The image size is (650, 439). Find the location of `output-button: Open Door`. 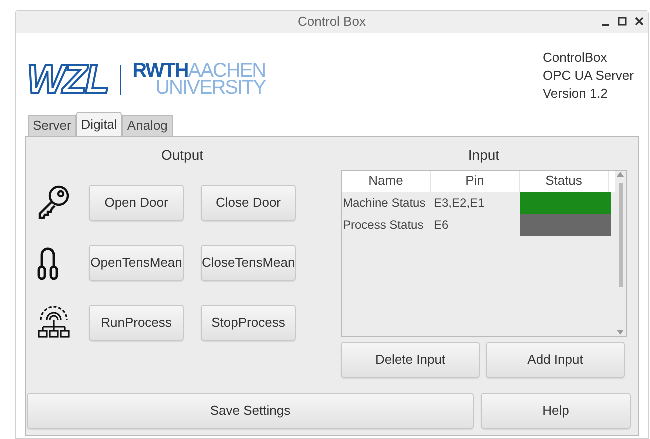

output-button: Open Door is located at coordinates (136, 203).